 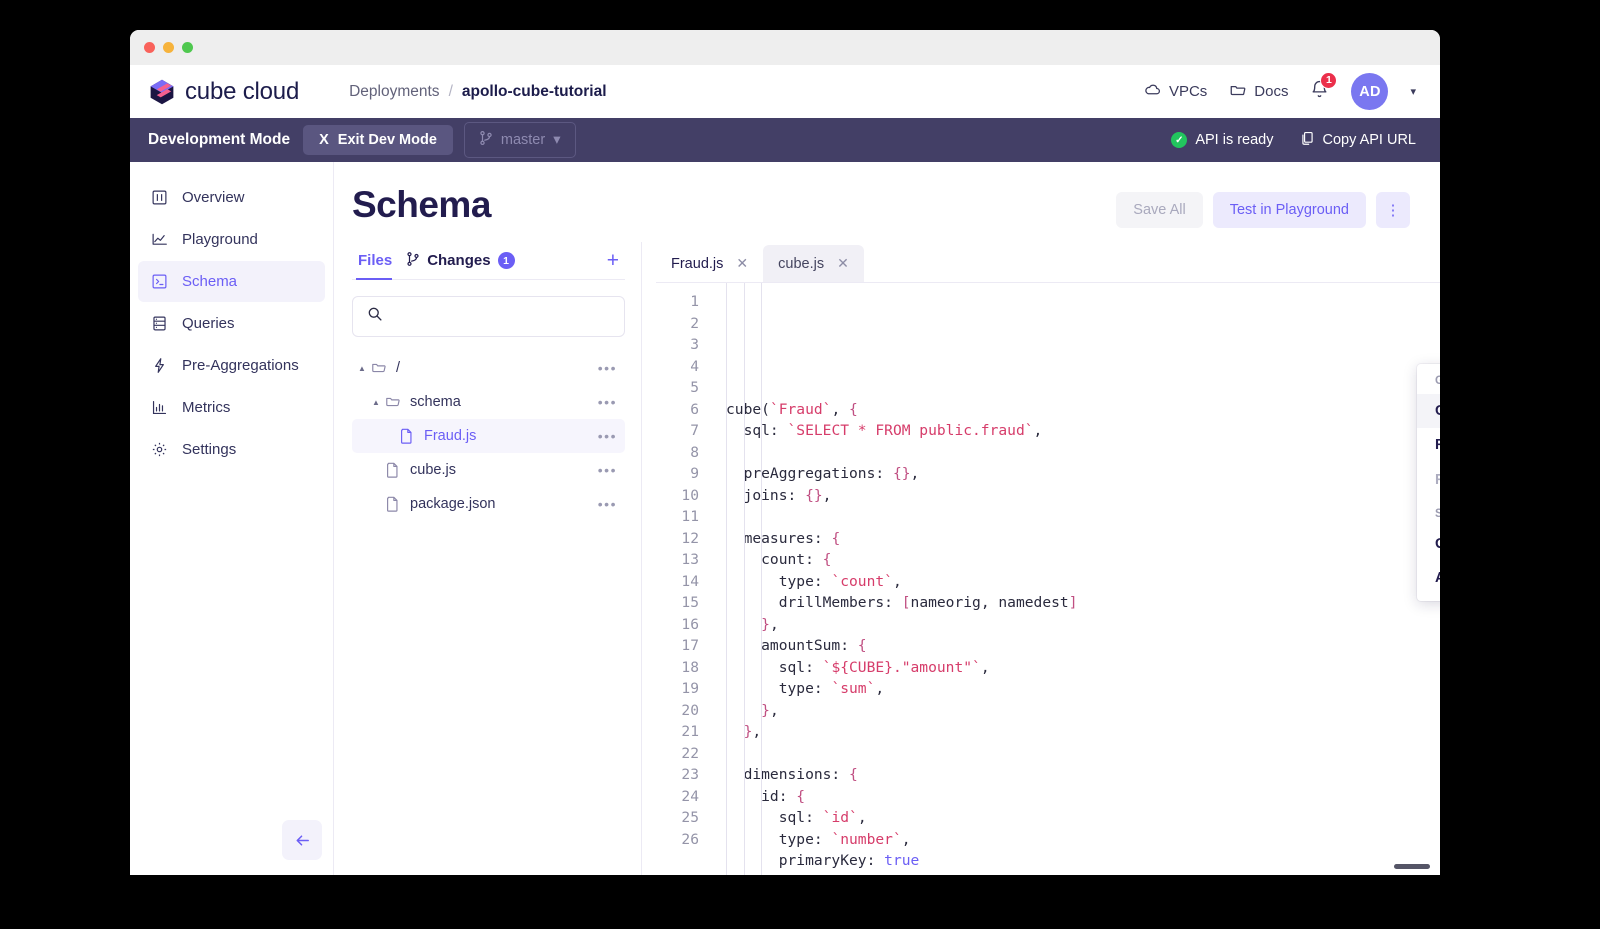 What do you see at coordinates (1437, 445) in the screenshot?
I see `menu-item-label: Revert to production` at bounding box center [1437, 445].